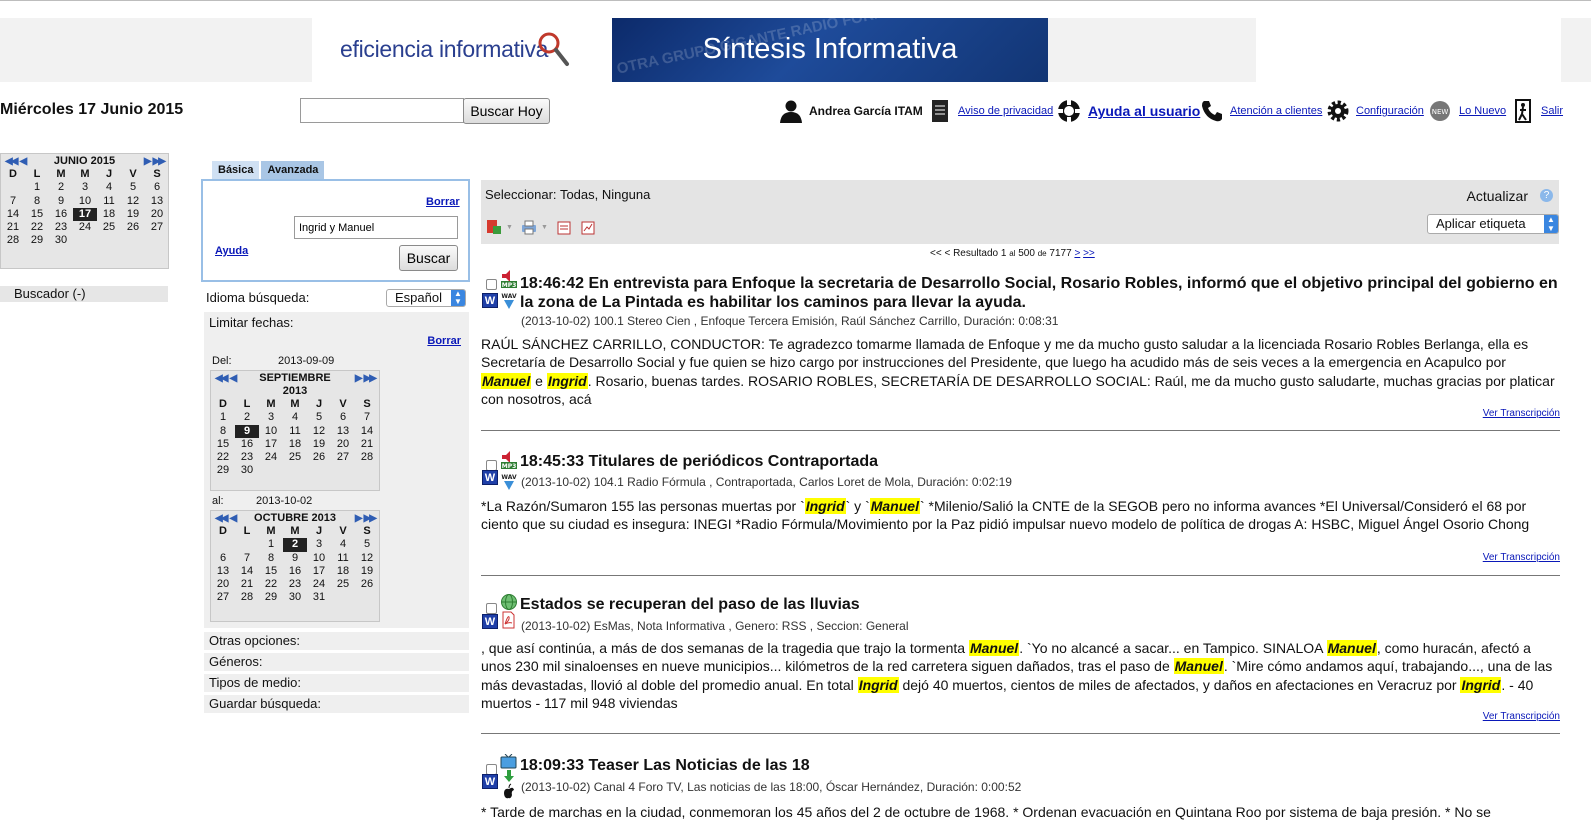 The image size is (1591, 830). Describe the element at coordinates (1005, 111) in the screenshot. I see `privacy-link: Aviso de privacidad` at that location.